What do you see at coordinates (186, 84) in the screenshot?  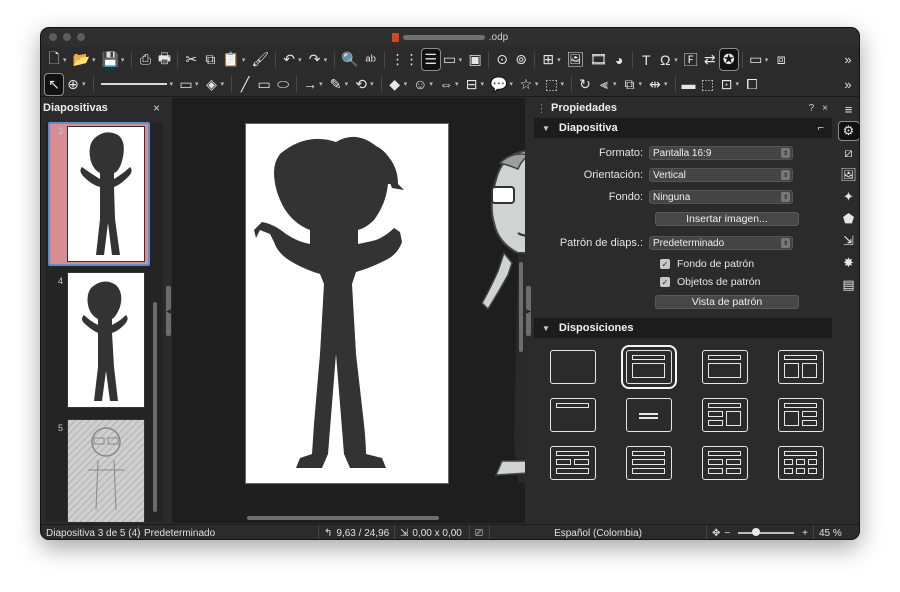 I see `line-color-icon: ▭` at bounding box center [186, 84].